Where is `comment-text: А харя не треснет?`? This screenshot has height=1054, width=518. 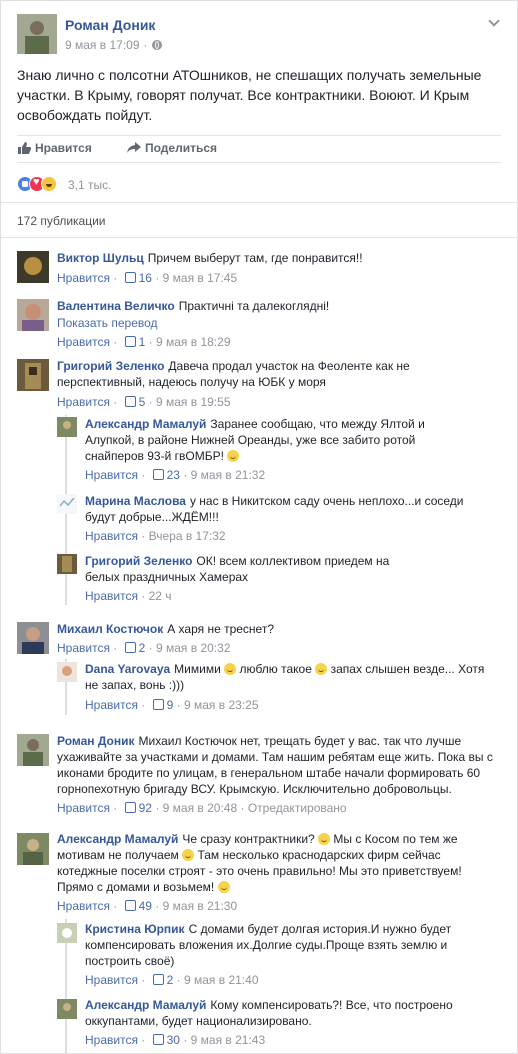 comment-text: А харя не треснет? is located at coordinates (221, 629).